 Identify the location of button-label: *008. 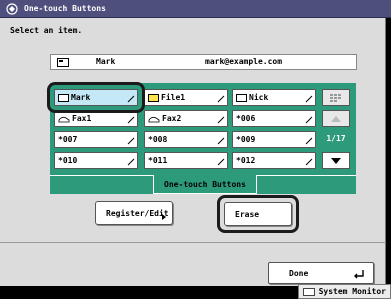
(158, 139).